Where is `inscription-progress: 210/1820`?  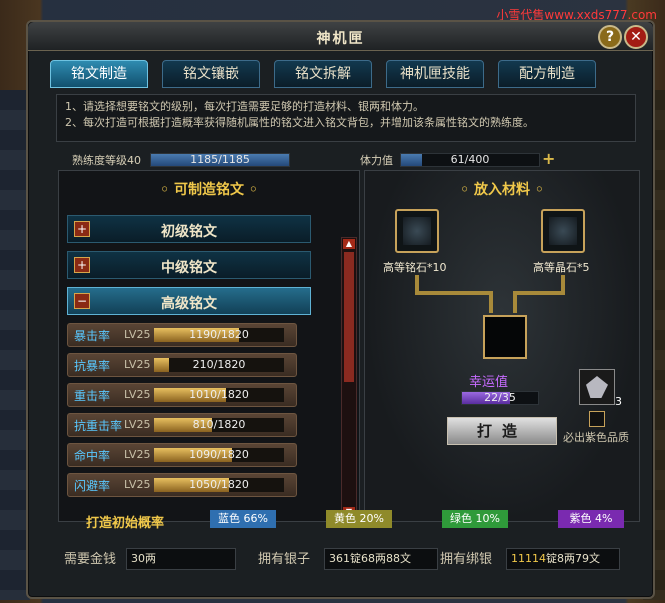
inscription-progress: 210/1820 is located at coordinates (219, 365).